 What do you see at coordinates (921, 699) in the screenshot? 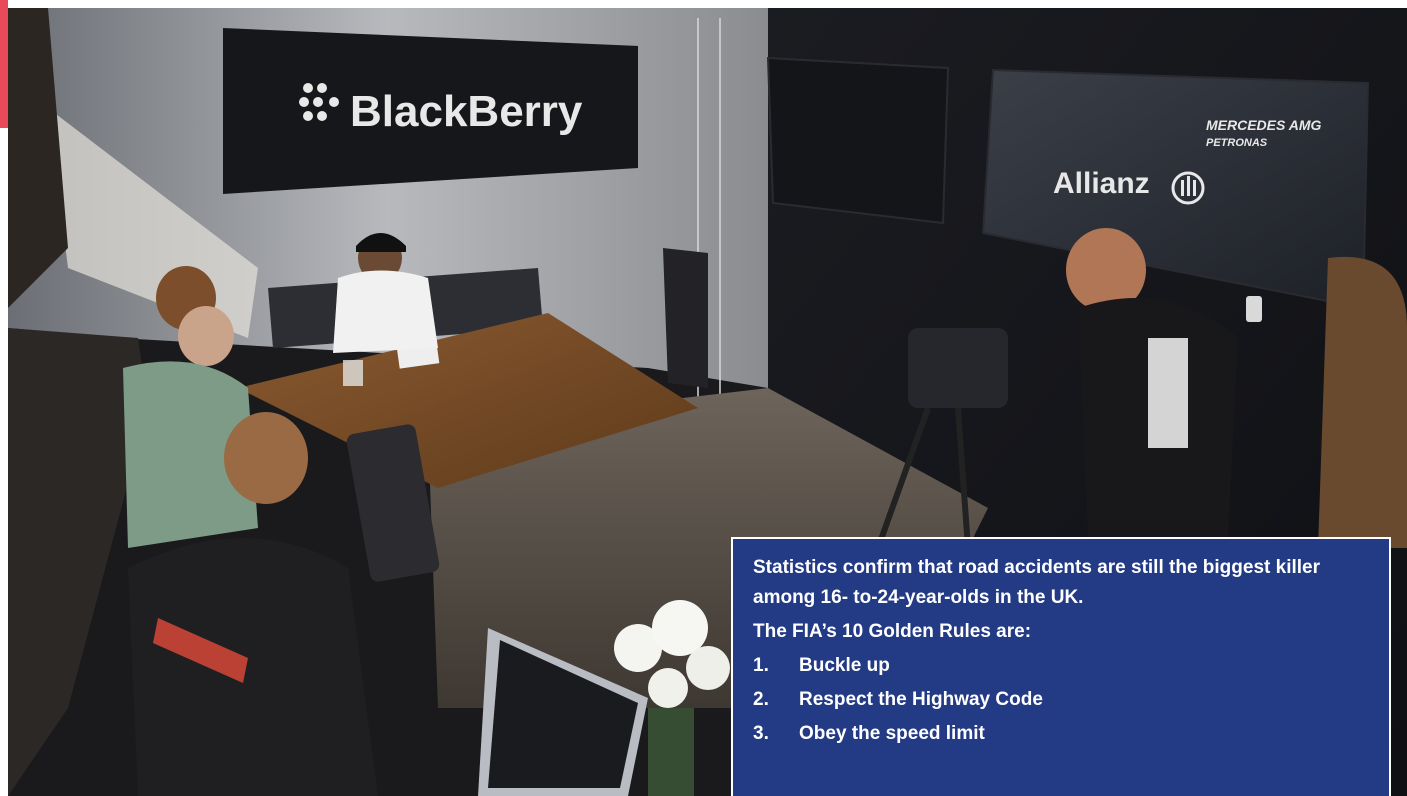
I see `rule-text: Respect the Highway Code` at bounding box center [921, 699].